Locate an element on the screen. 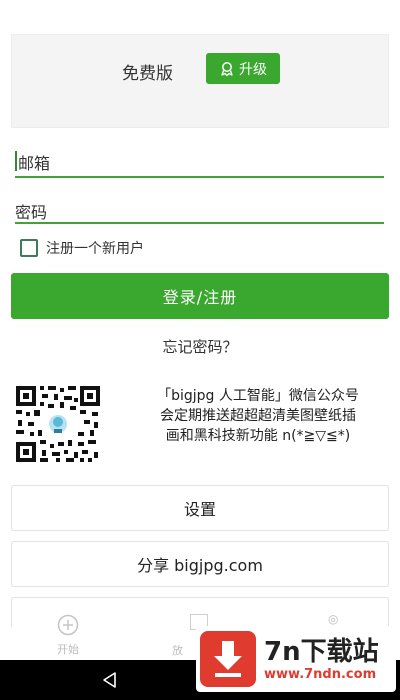  download-arrow-icon is located at coordinates (228, 659).